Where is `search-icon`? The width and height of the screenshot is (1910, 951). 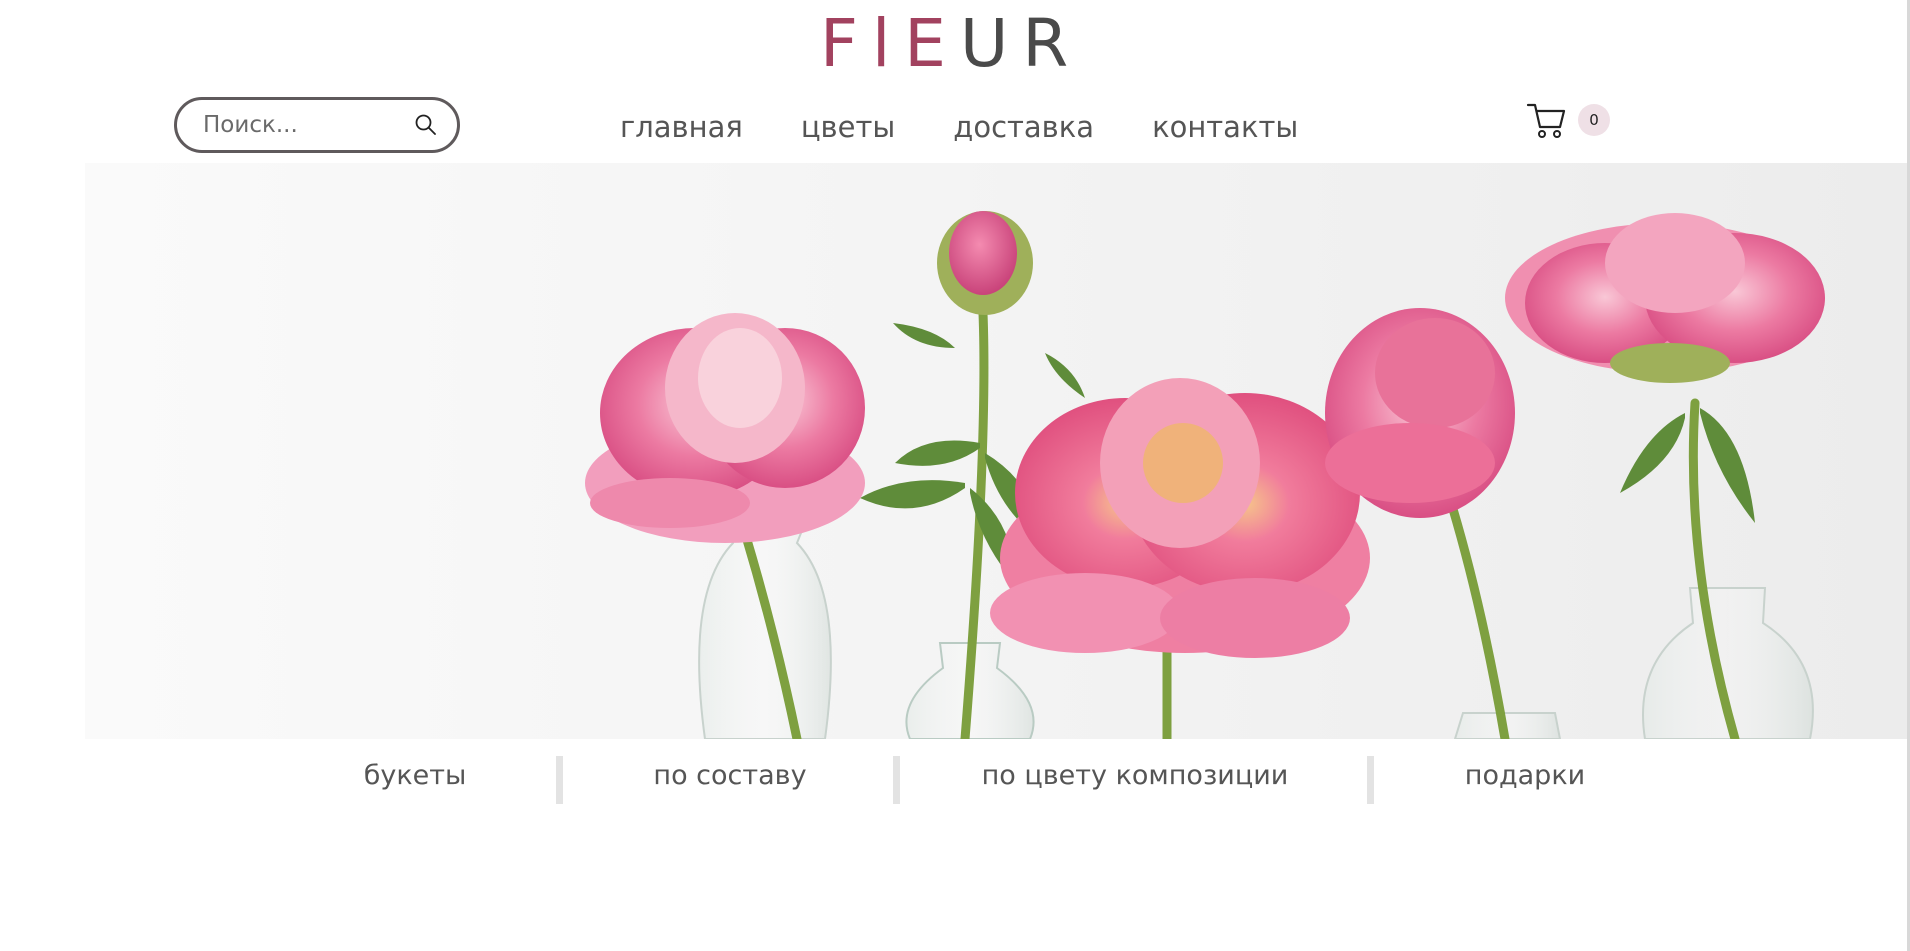 search-icon is located at coordinates (426, 125).